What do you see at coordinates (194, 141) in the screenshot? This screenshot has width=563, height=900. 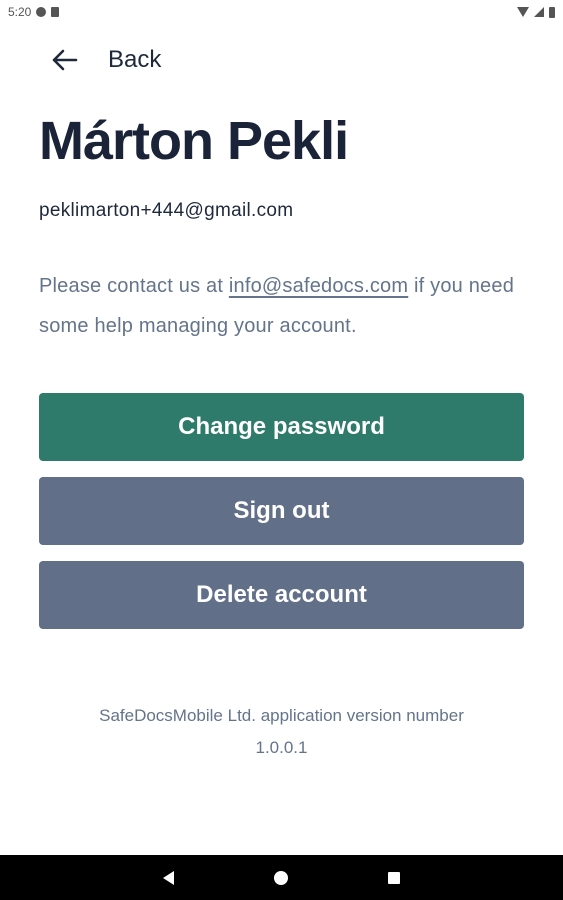 I see `profile-name: Márton Pekli` at bounding box center [194, 141].